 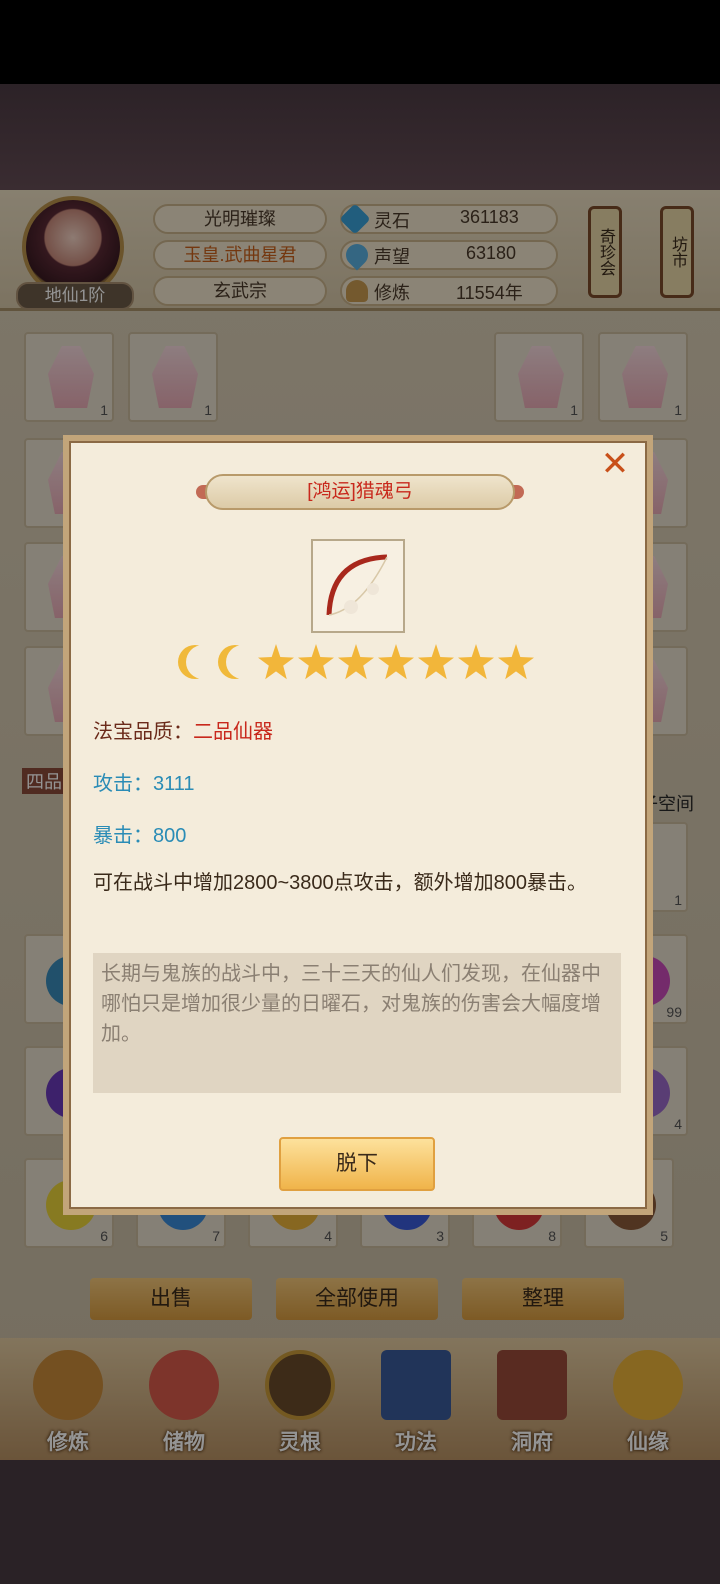 I want to click on top-backdrop, so click(x=360, y=137).